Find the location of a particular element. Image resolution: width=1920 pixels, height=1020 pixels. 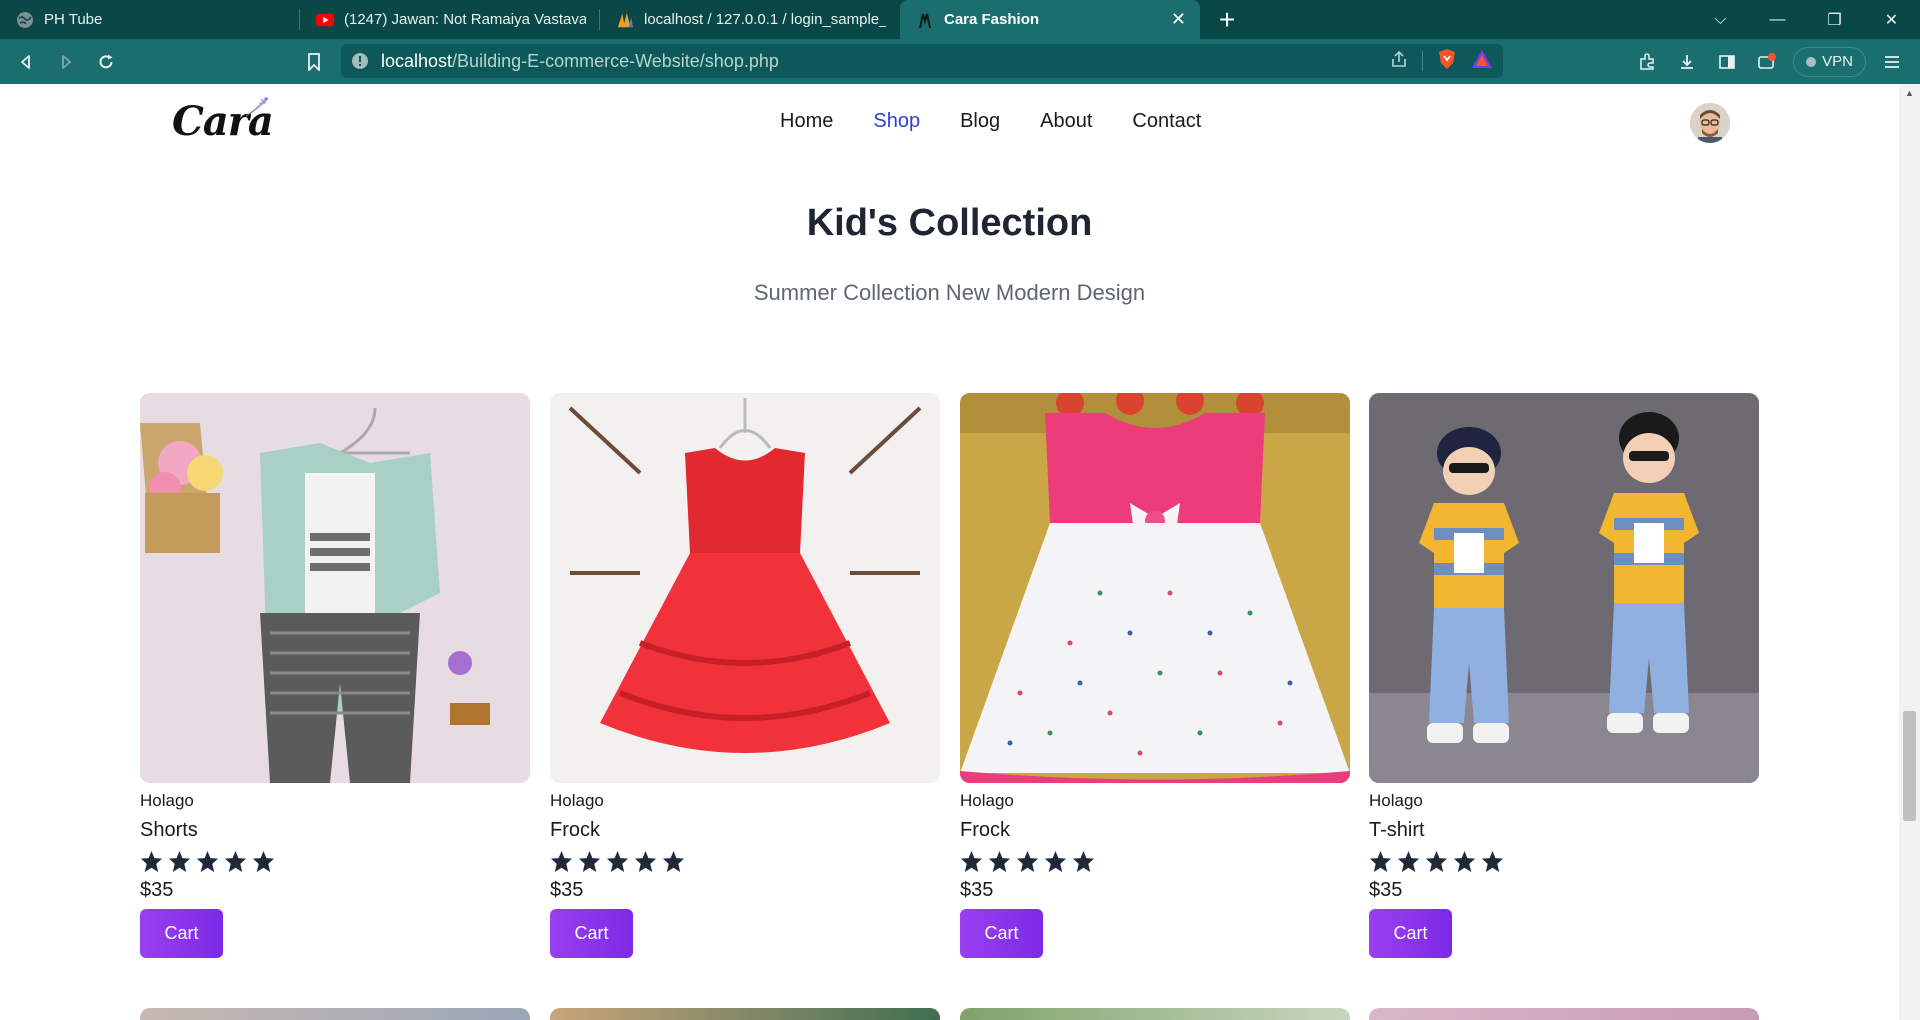

nav-shop: Shop is located at coordinates (896, 121).